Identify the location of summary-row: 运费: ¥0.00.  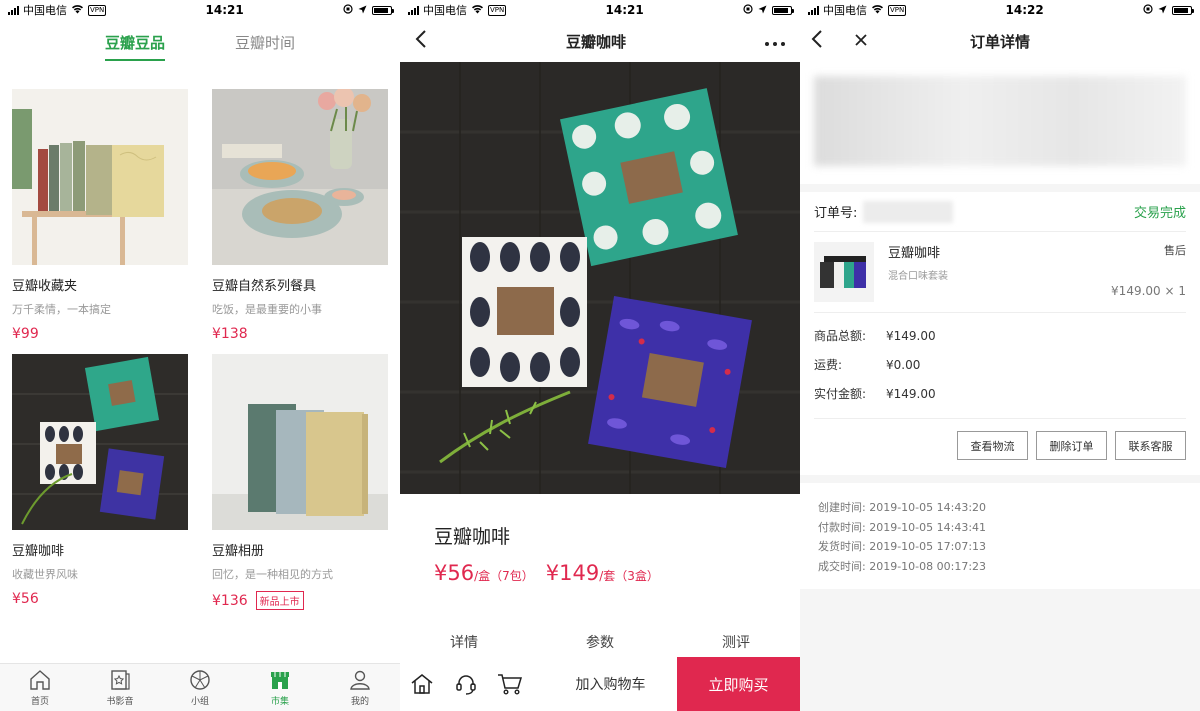
(1000, 364).